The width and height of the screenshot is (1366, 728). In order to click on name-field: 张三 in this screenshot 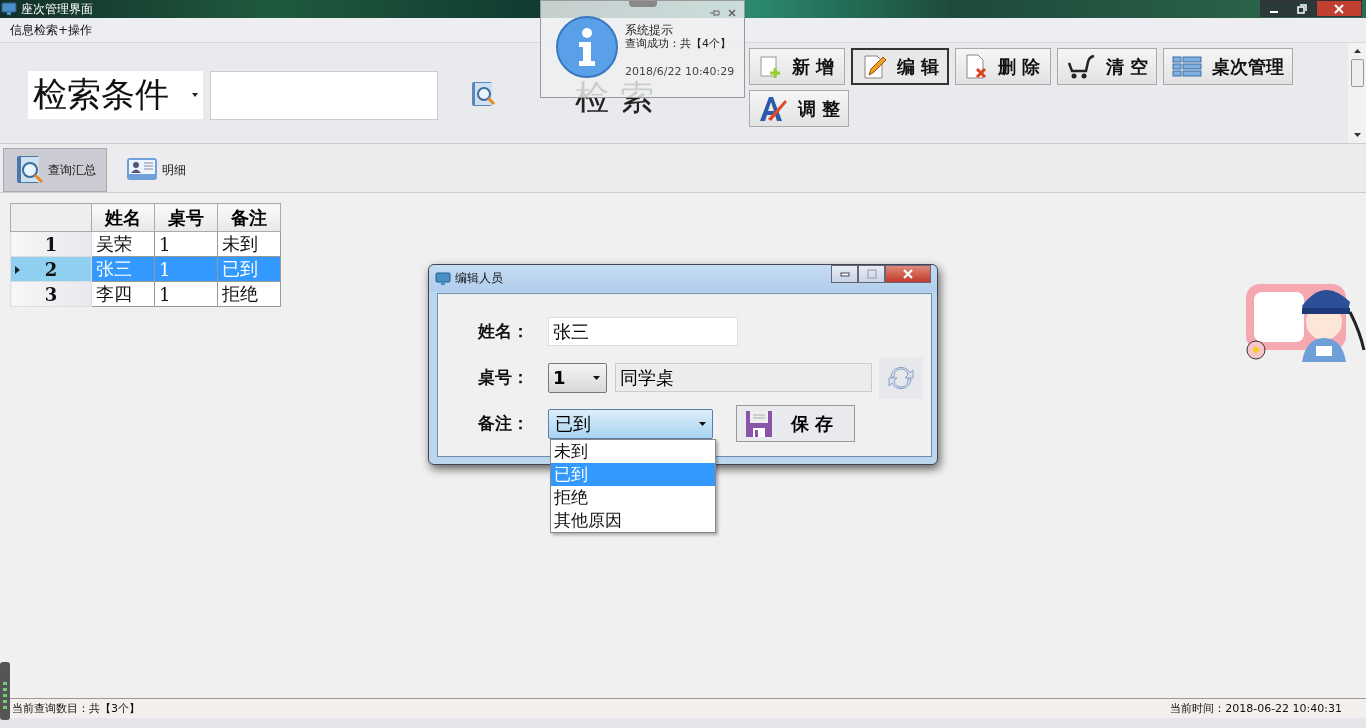, I will do `click(643, 331)`.